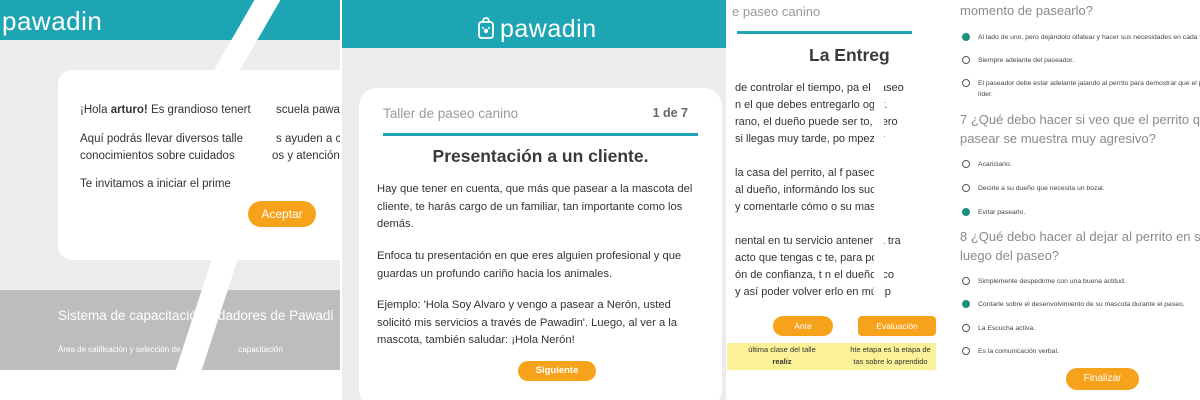  Describe the element at coordinates (806, 258) in the screenshot. I see `lesson-line: acto que tengas c te, para po` at that location.